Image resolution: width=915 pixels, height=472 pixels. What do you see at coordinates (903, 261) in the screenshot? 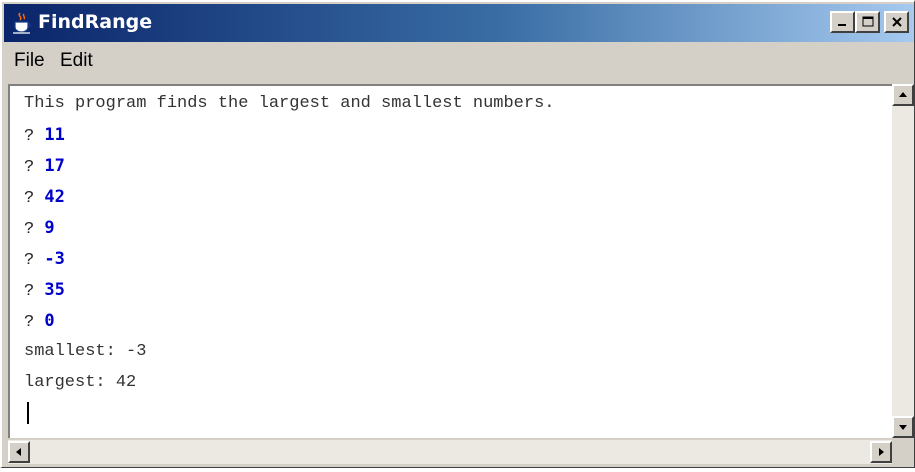
I see `vertical-scrollbar` at bounding box center [903, 261].